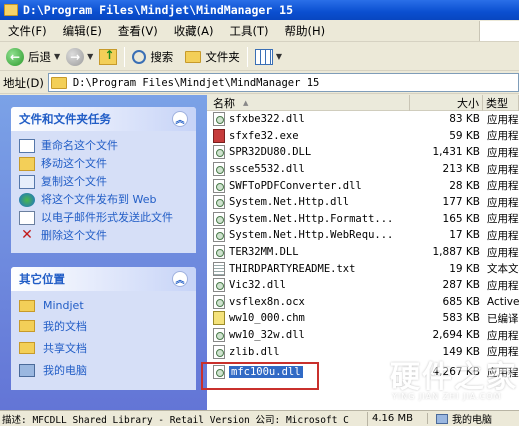 The height and width of the screenshot is (426, 519). Describe the element at coordinates (108, 57) in the screenshot. I see `up-button` at that location.